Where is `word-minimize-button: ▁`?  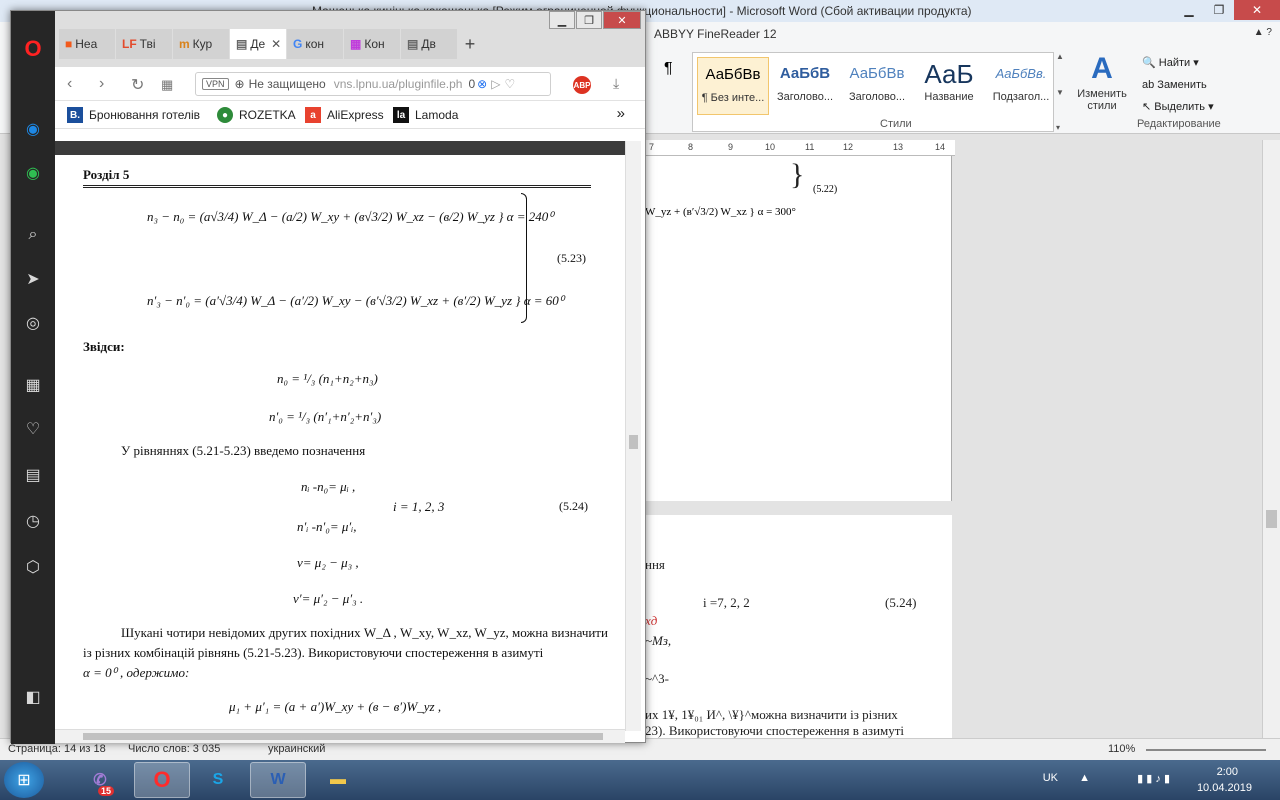
word-minimize-button: ▁ is located at coordinates (1189, 10).